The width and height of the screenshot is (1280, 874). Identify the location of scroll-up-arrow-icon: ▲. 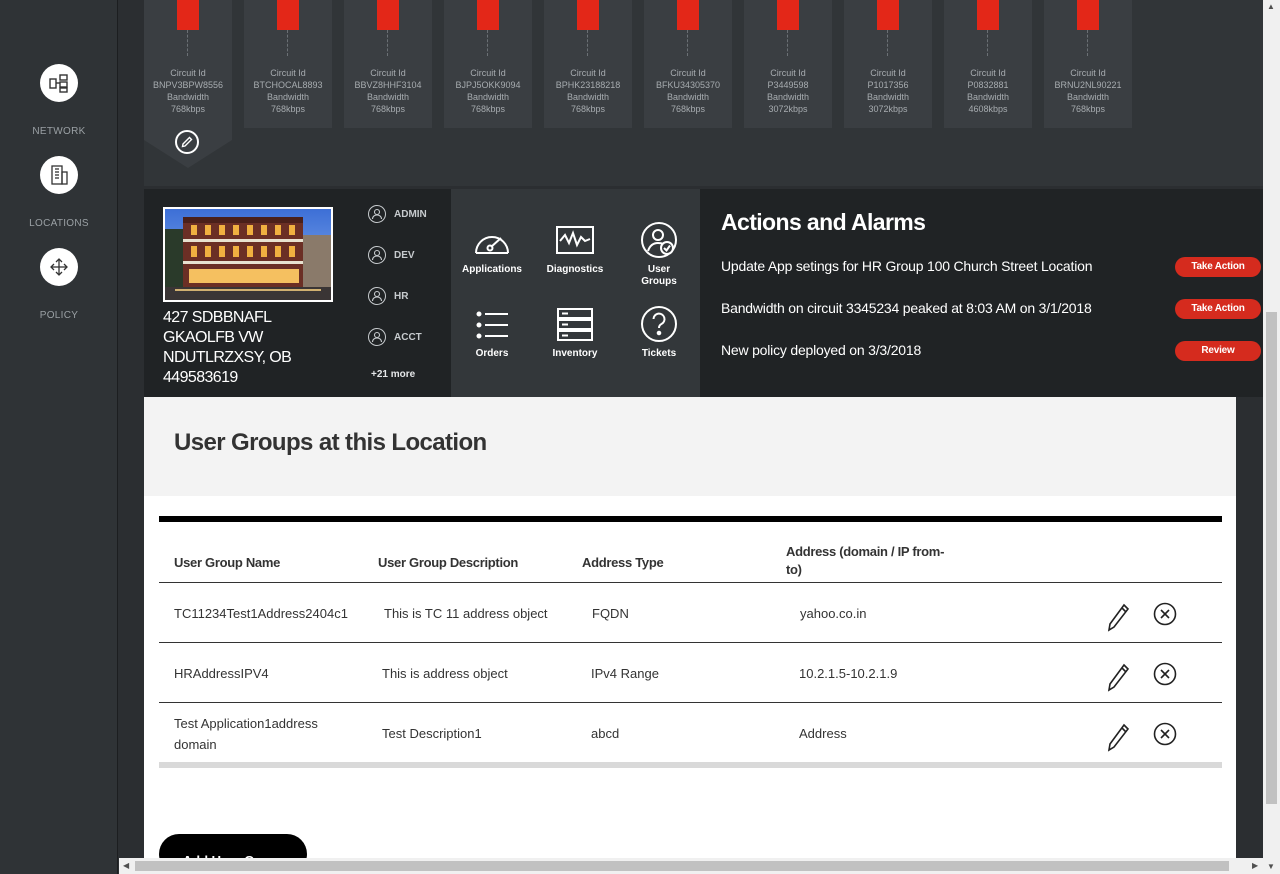
(1271, 6).